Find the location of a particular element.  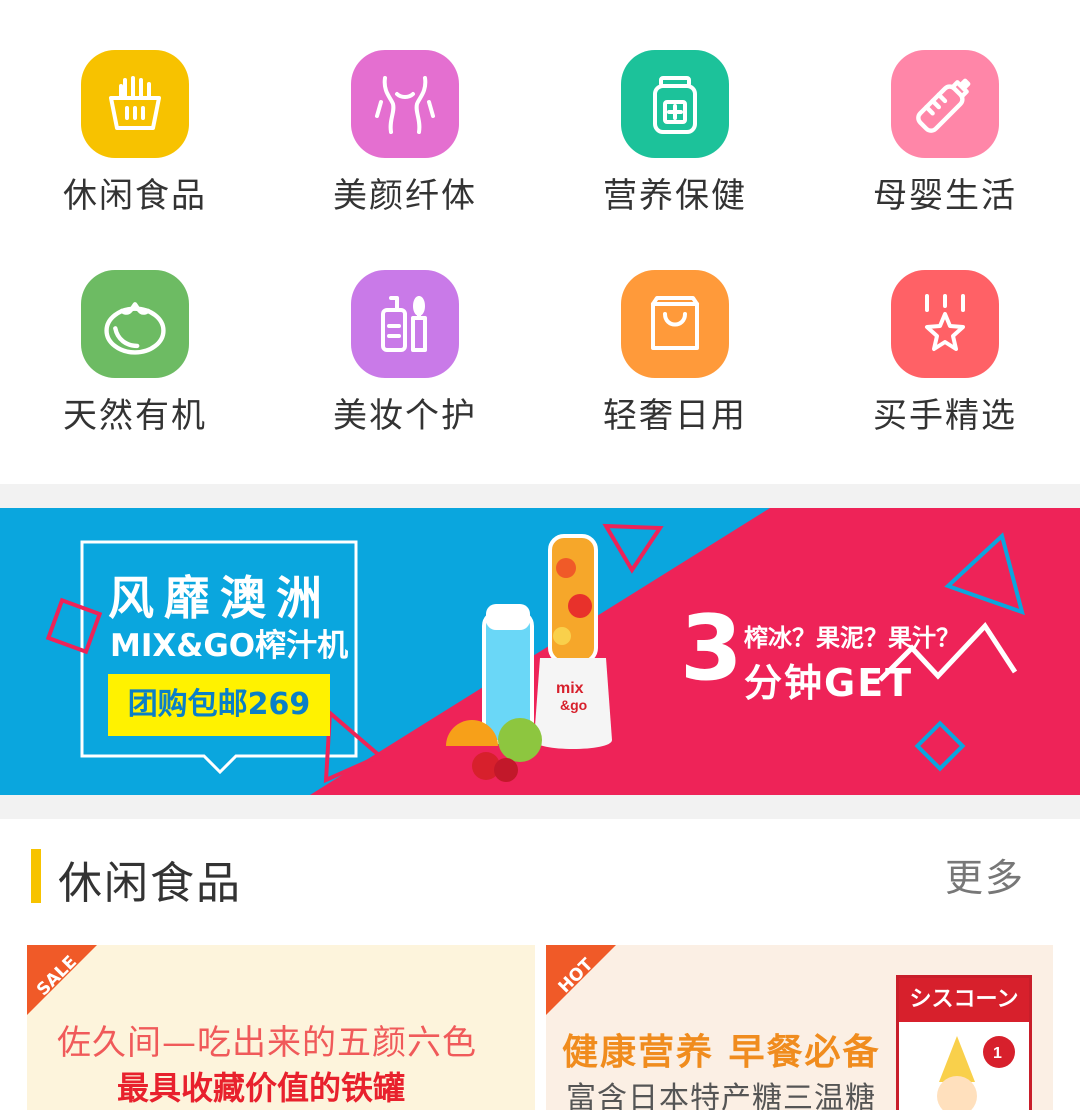

product-card: SALE 佐久间—吃出来的五颜六色 最具收藏价值的铁罐 is located at coordinates (281, 1027).